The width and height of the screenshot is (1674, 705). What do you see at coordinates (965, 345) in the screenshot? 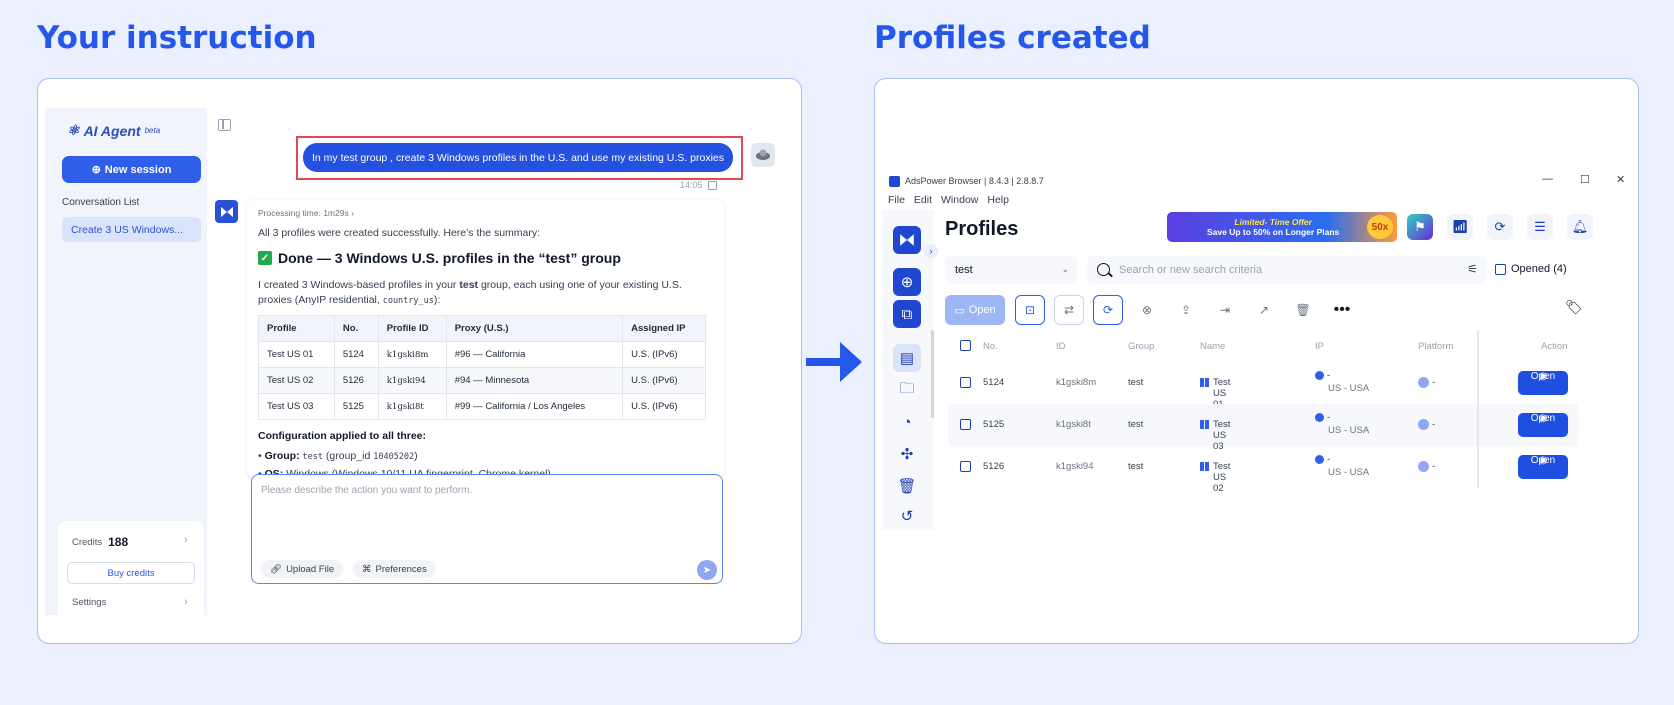
I see `select-all-checkbox` at bounding box center [965, 345].